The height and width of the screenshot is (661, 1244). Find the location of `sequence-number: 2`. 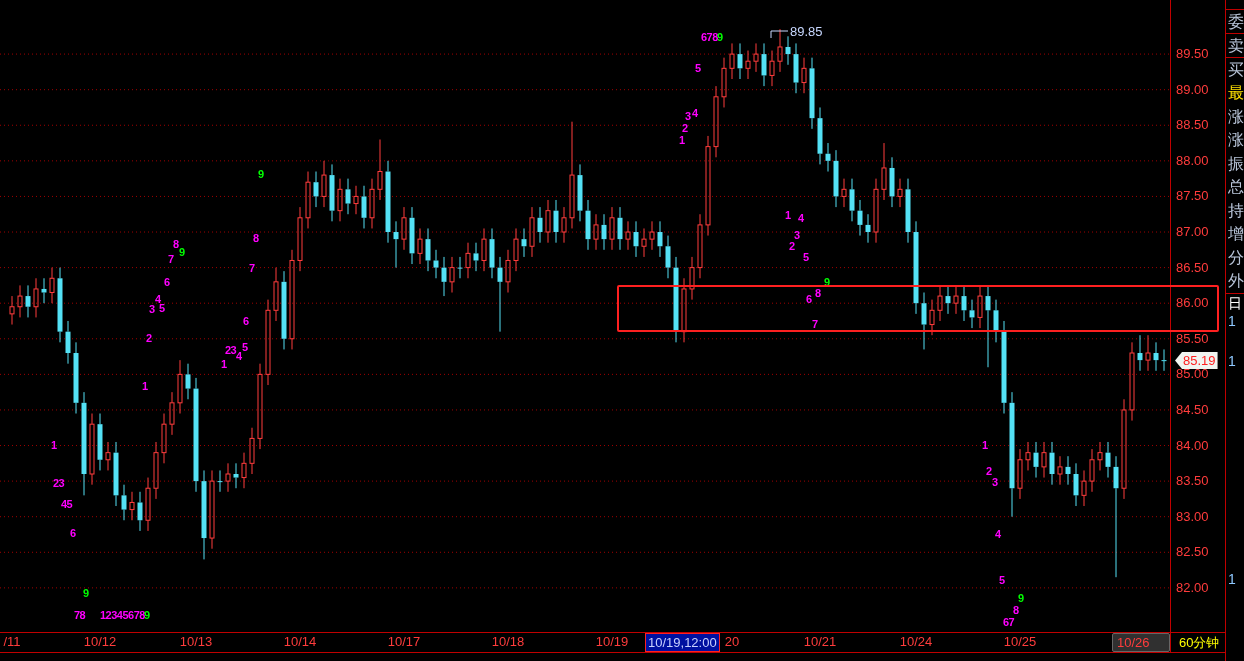

sequence-number: 2 is located at coordinates (792, 246).